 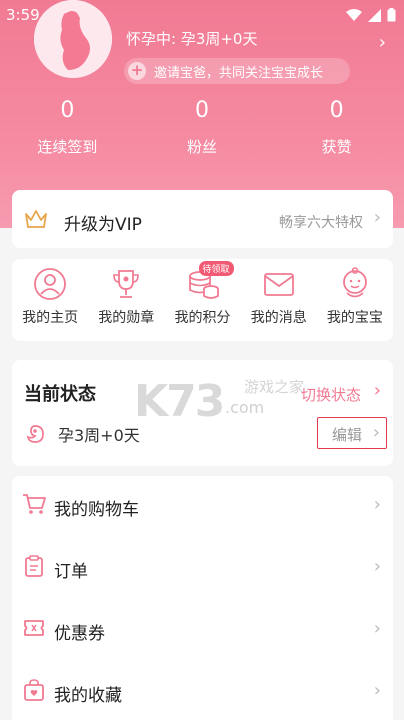 I want to click on avatar, so click(x=73, y=39).